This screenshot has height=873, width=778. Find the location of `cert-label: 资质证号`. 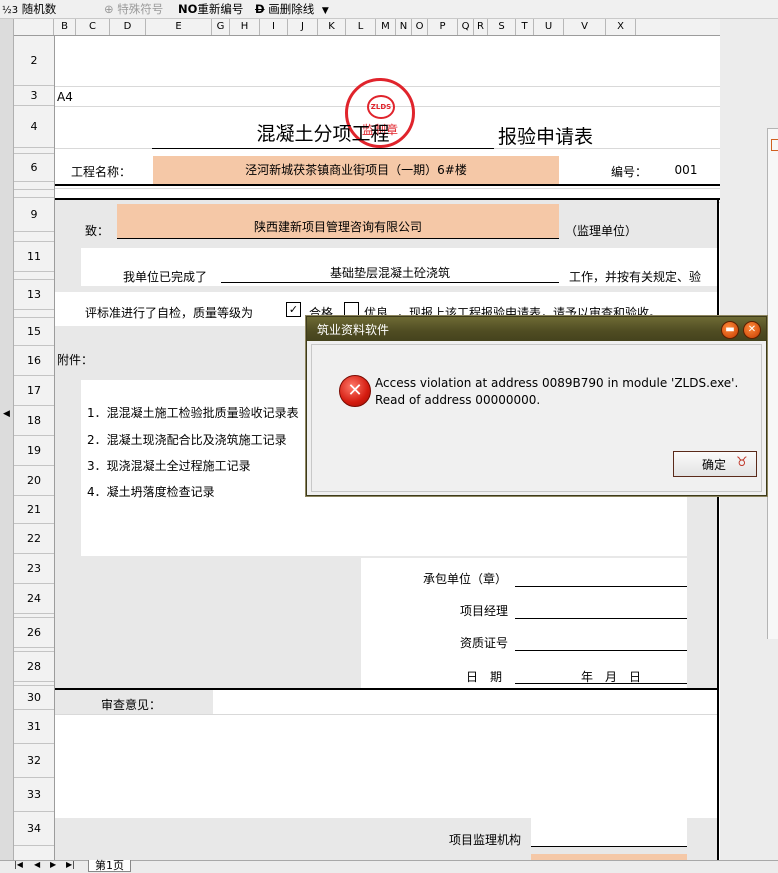

cert-label: 资质证号 is located at coordinates (484, 643).